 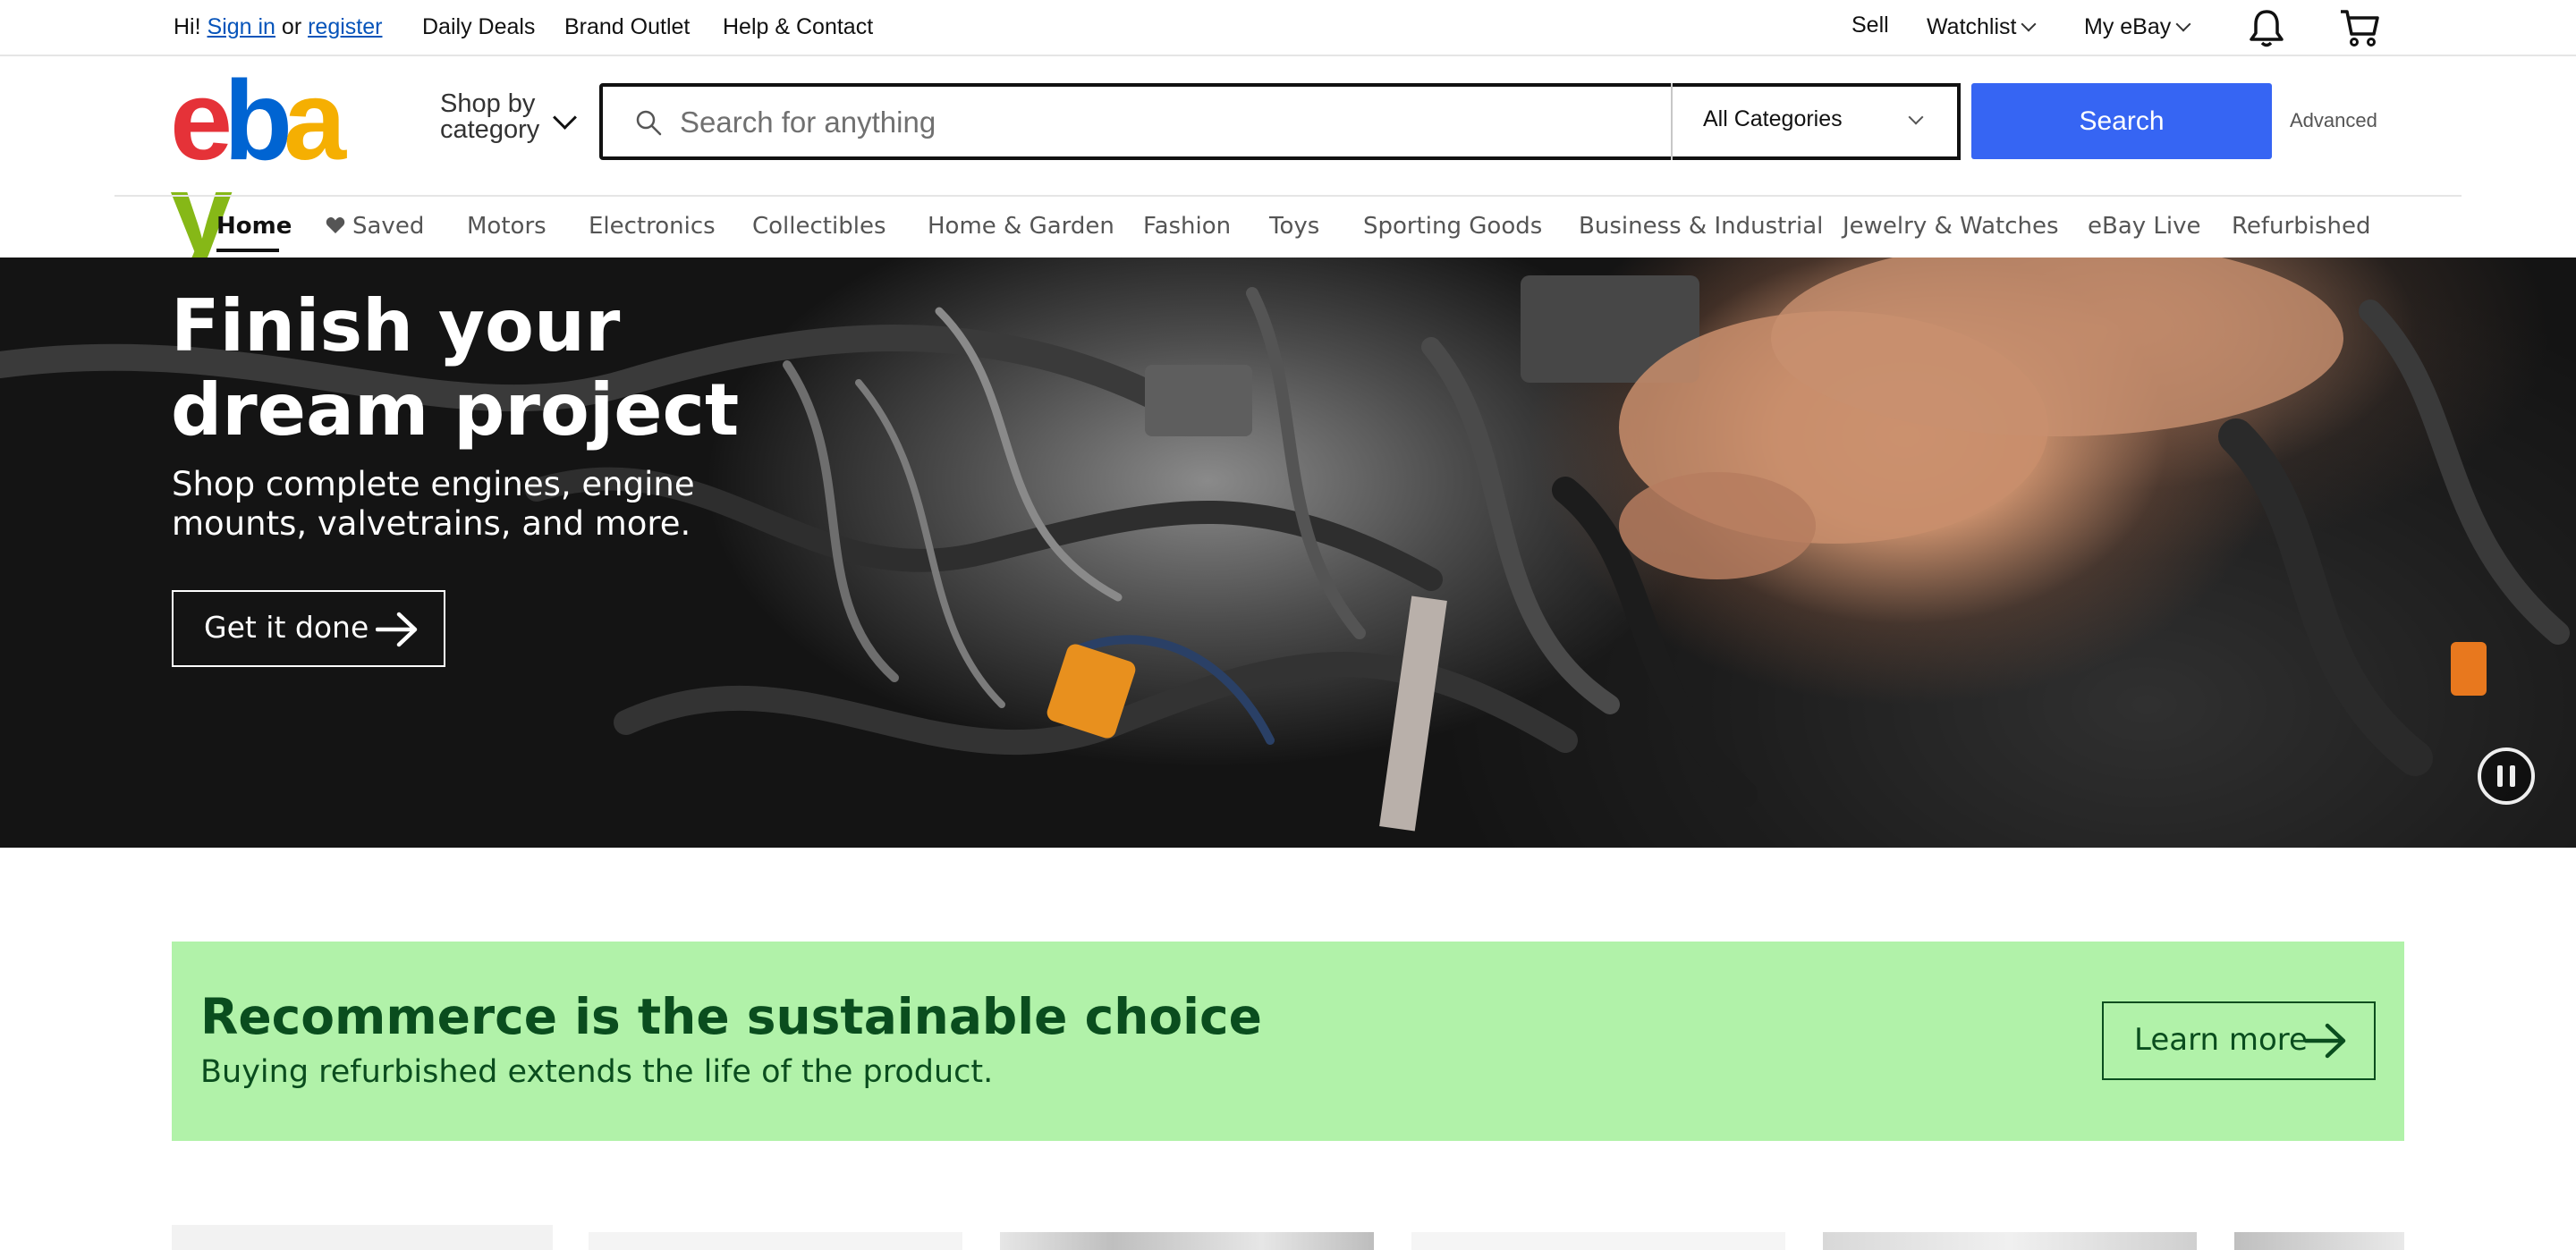 I want to click on search-icon, so click(x=649, y=123).